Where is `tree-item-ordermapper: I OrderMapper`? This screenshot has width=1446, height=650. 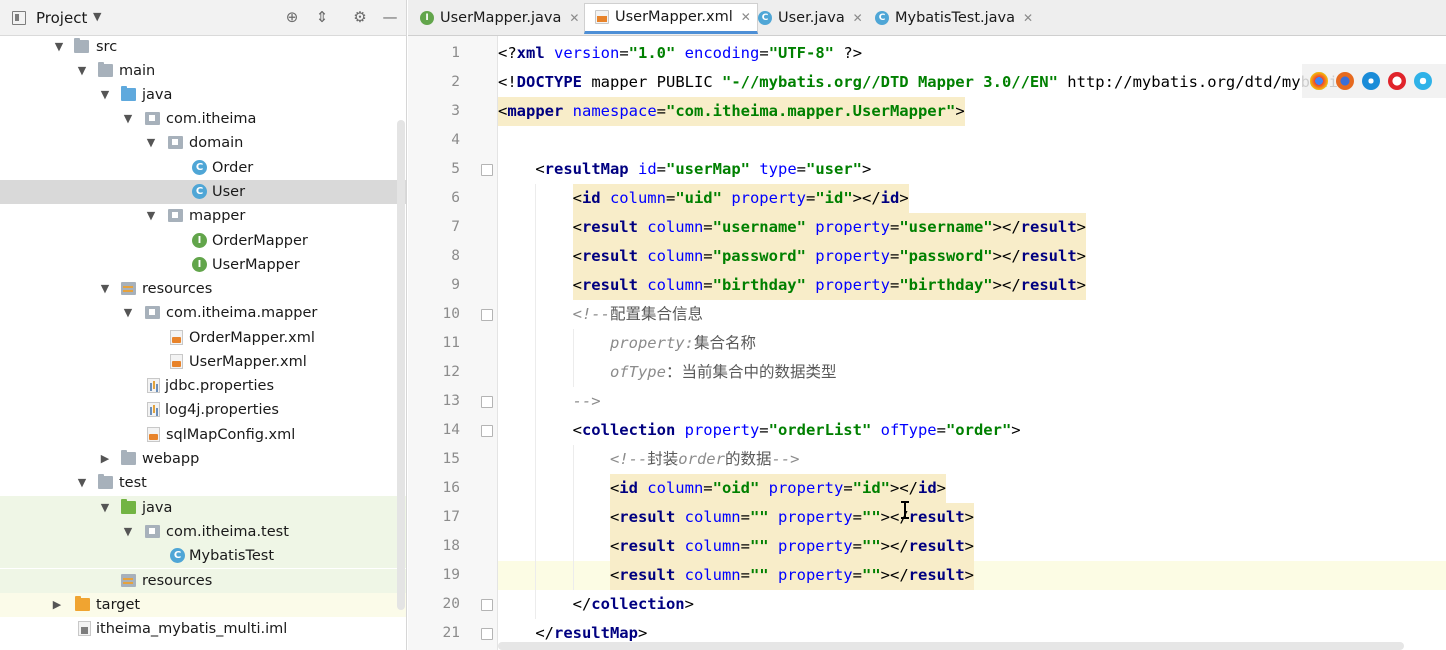
tree-item-ordermapper: I OrderMapper is located at coordinates (203, 241).